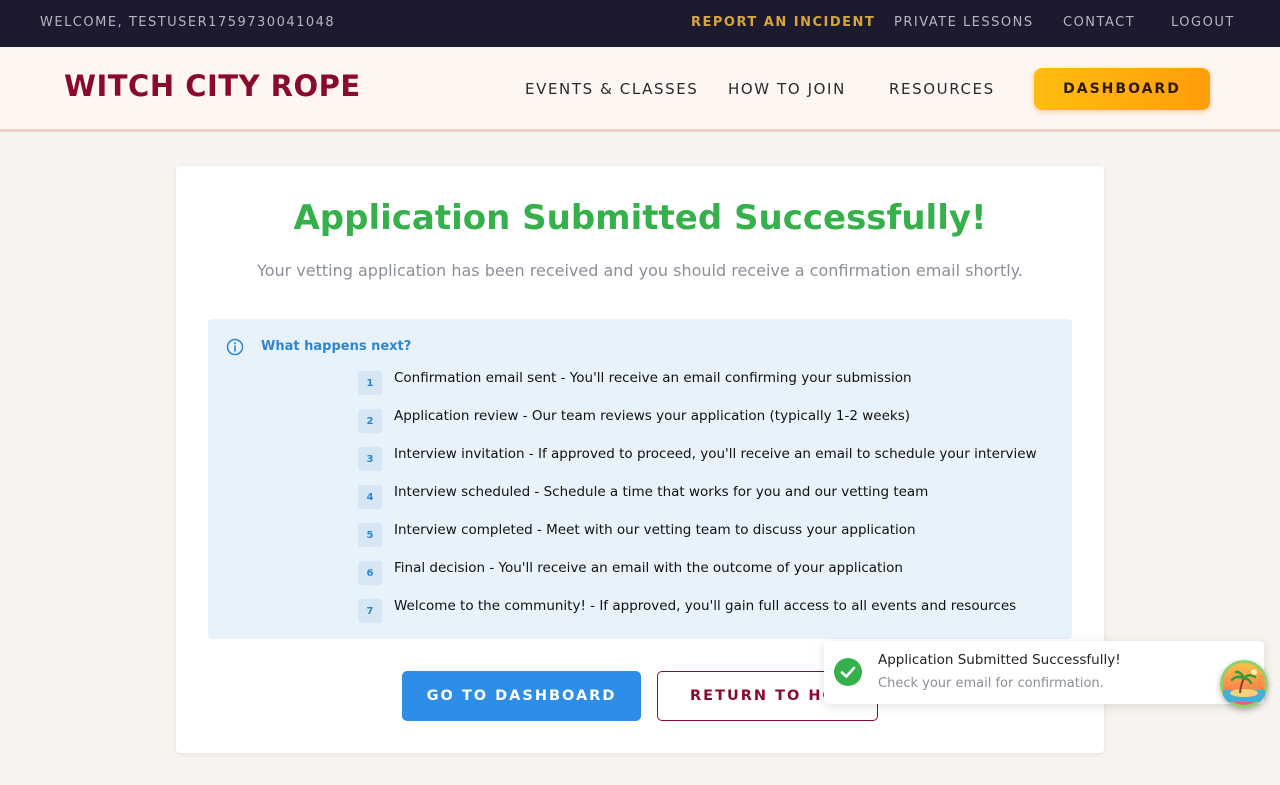 This screenshot has height=785, width=1280. Describe the element at coordinates (991, 683) in the screenshot. I see `toast-message: Check your email for confirmation.` at that location.